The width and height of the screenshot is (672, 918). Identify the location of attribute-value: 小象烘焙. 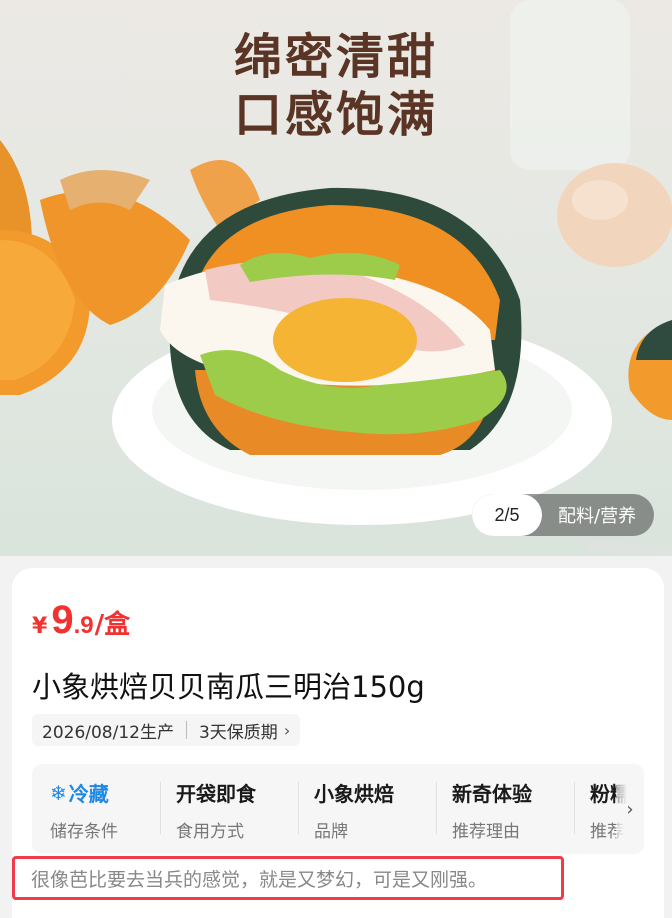
(354, 794).